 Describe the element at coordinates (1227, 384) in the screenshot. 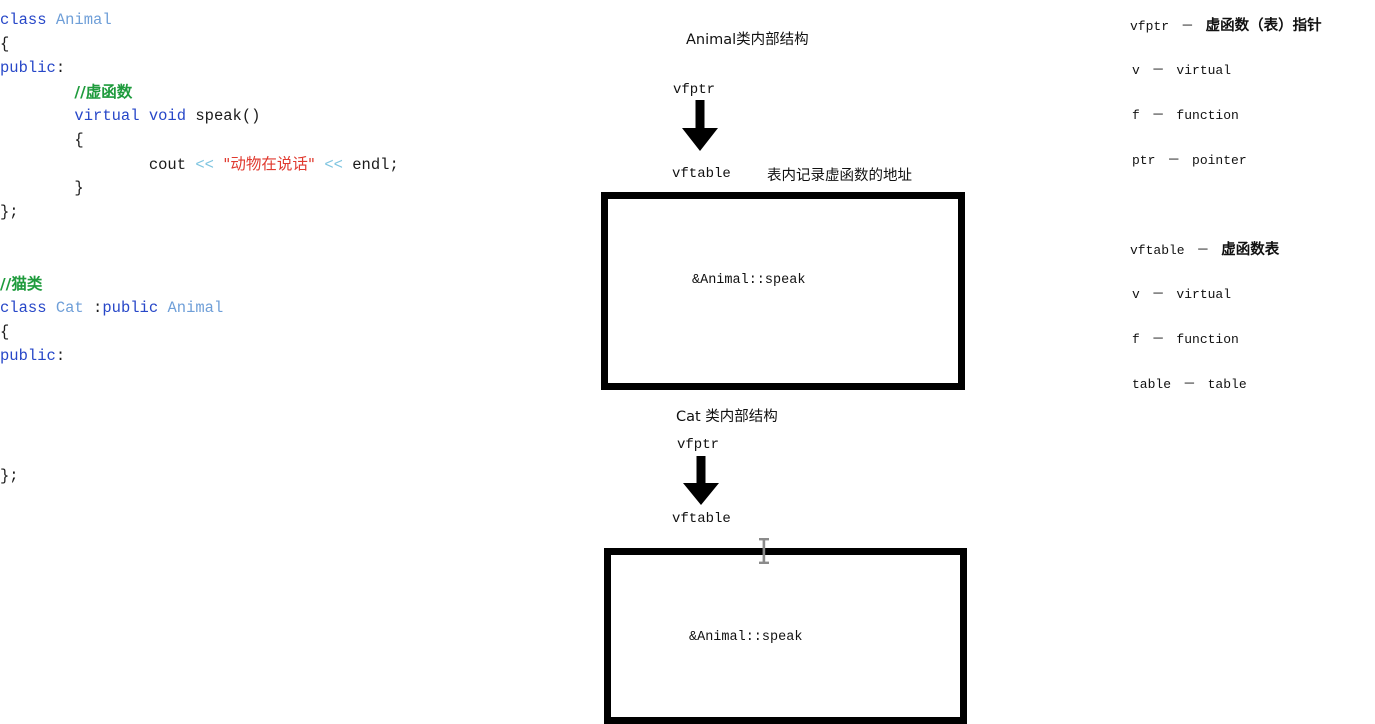

I see `legend-definition: table` at that location.